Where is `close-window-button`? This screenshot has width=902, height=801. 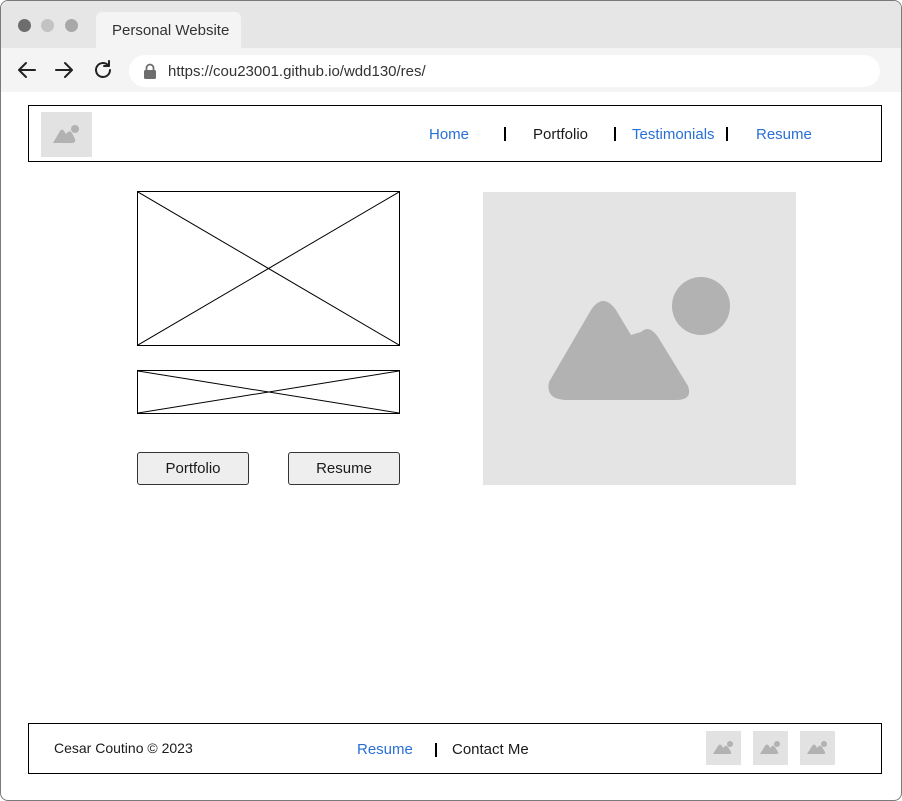 close-window-button is located at coordinates (24, 25).